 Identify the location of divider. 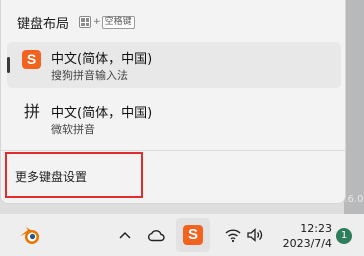
(173, 150).